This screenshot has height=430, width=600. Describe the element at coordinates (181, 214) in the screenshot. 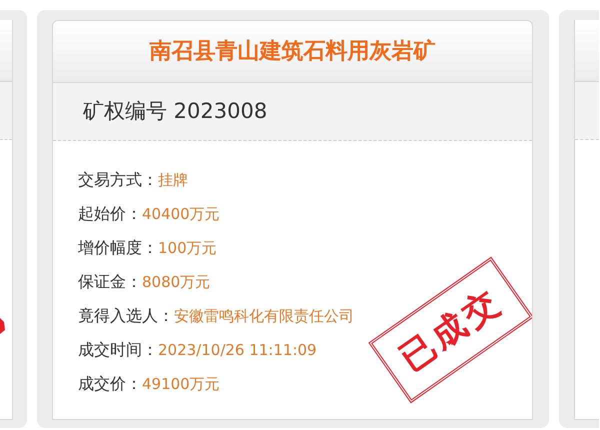

I see `field-value: 40400万元` at that location.